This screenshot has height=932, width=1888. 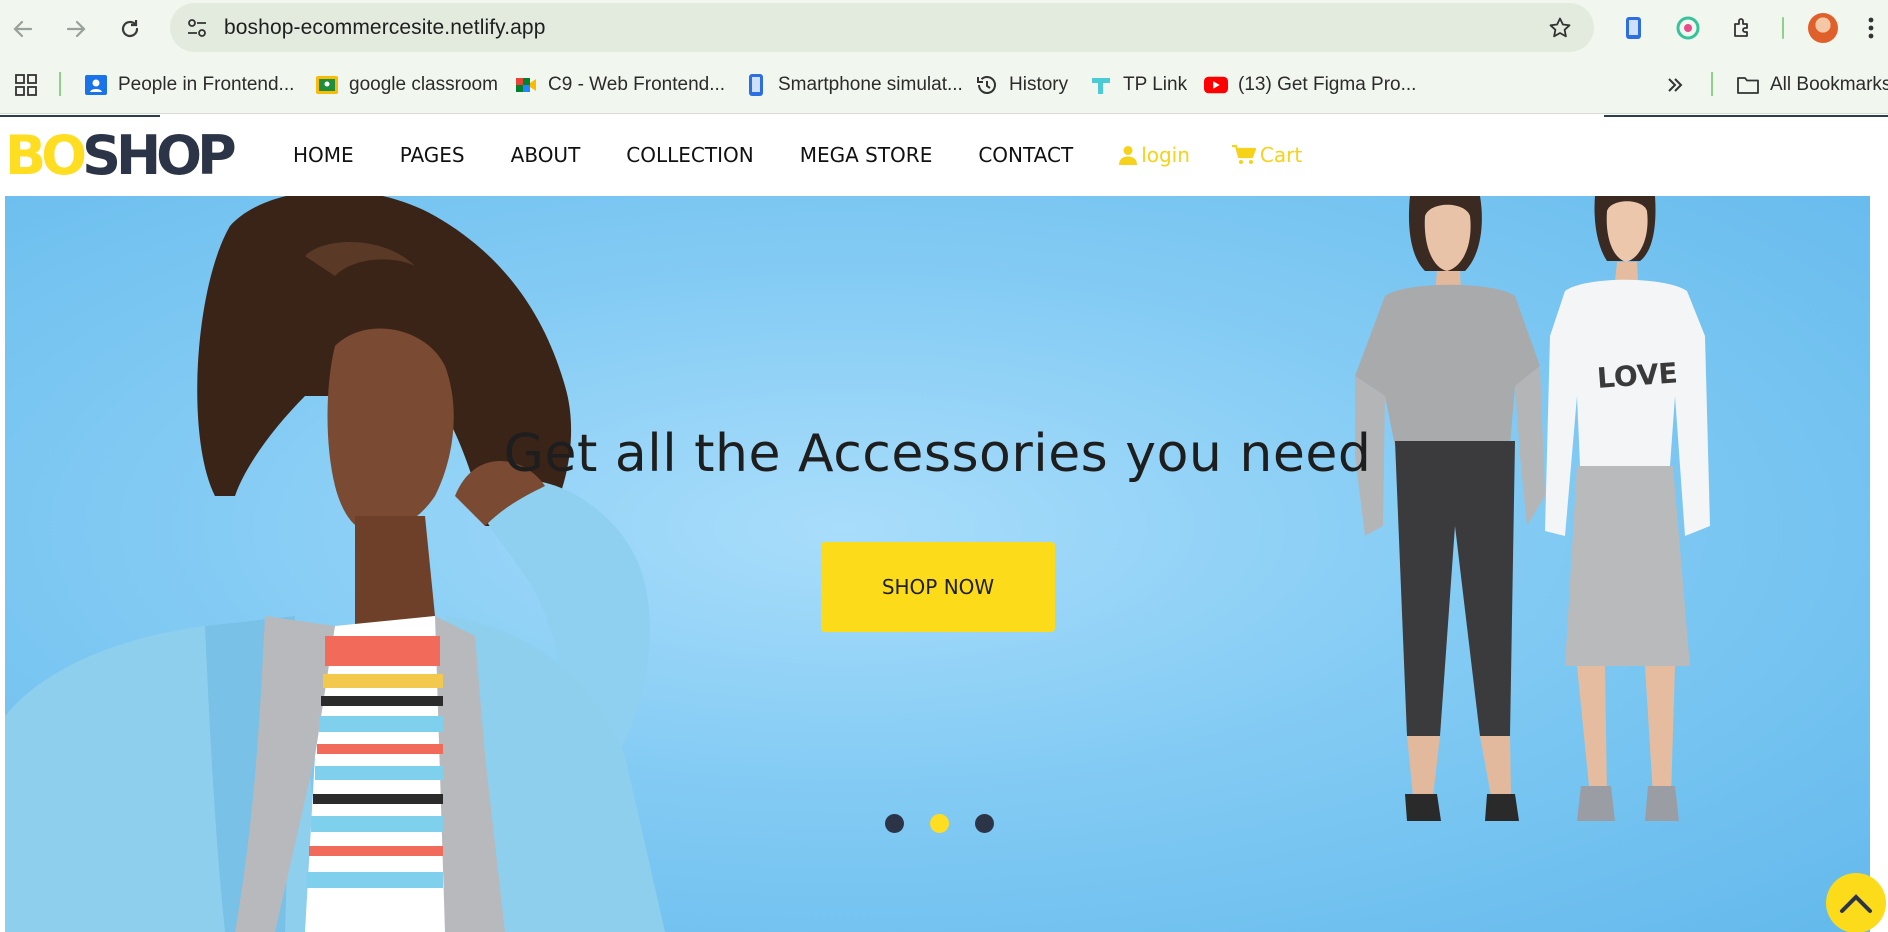 What do you see at coordinates (1101, 85) in the screenshot?
I see `tplink-icon` at bounding box center [1101, 85].